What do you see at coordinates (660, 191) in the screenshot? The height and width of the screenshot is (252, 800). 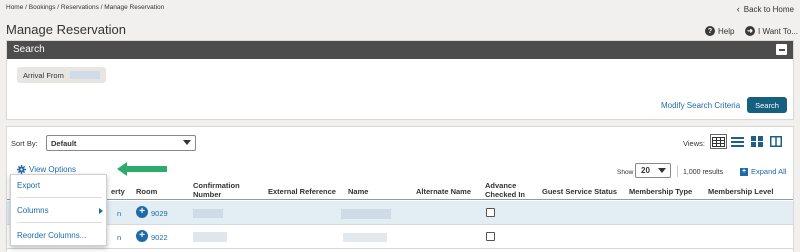 I see `column-header-membership-type: Membership Type` at bounding box center [660, 191].